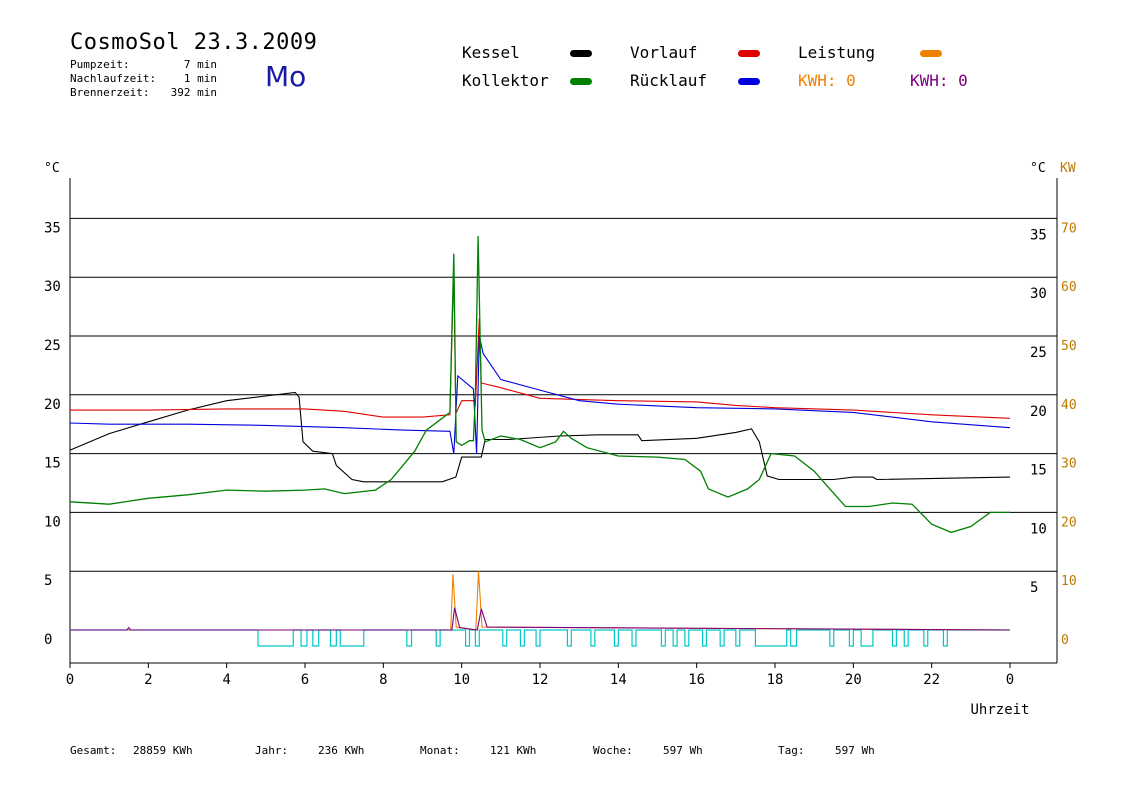 This screenshot has height=812, width=1148. What do you see at coordinates (1038, 471) in the screenshot?
I see `y-tick-right: 15` at bounding box center [1038, 471].